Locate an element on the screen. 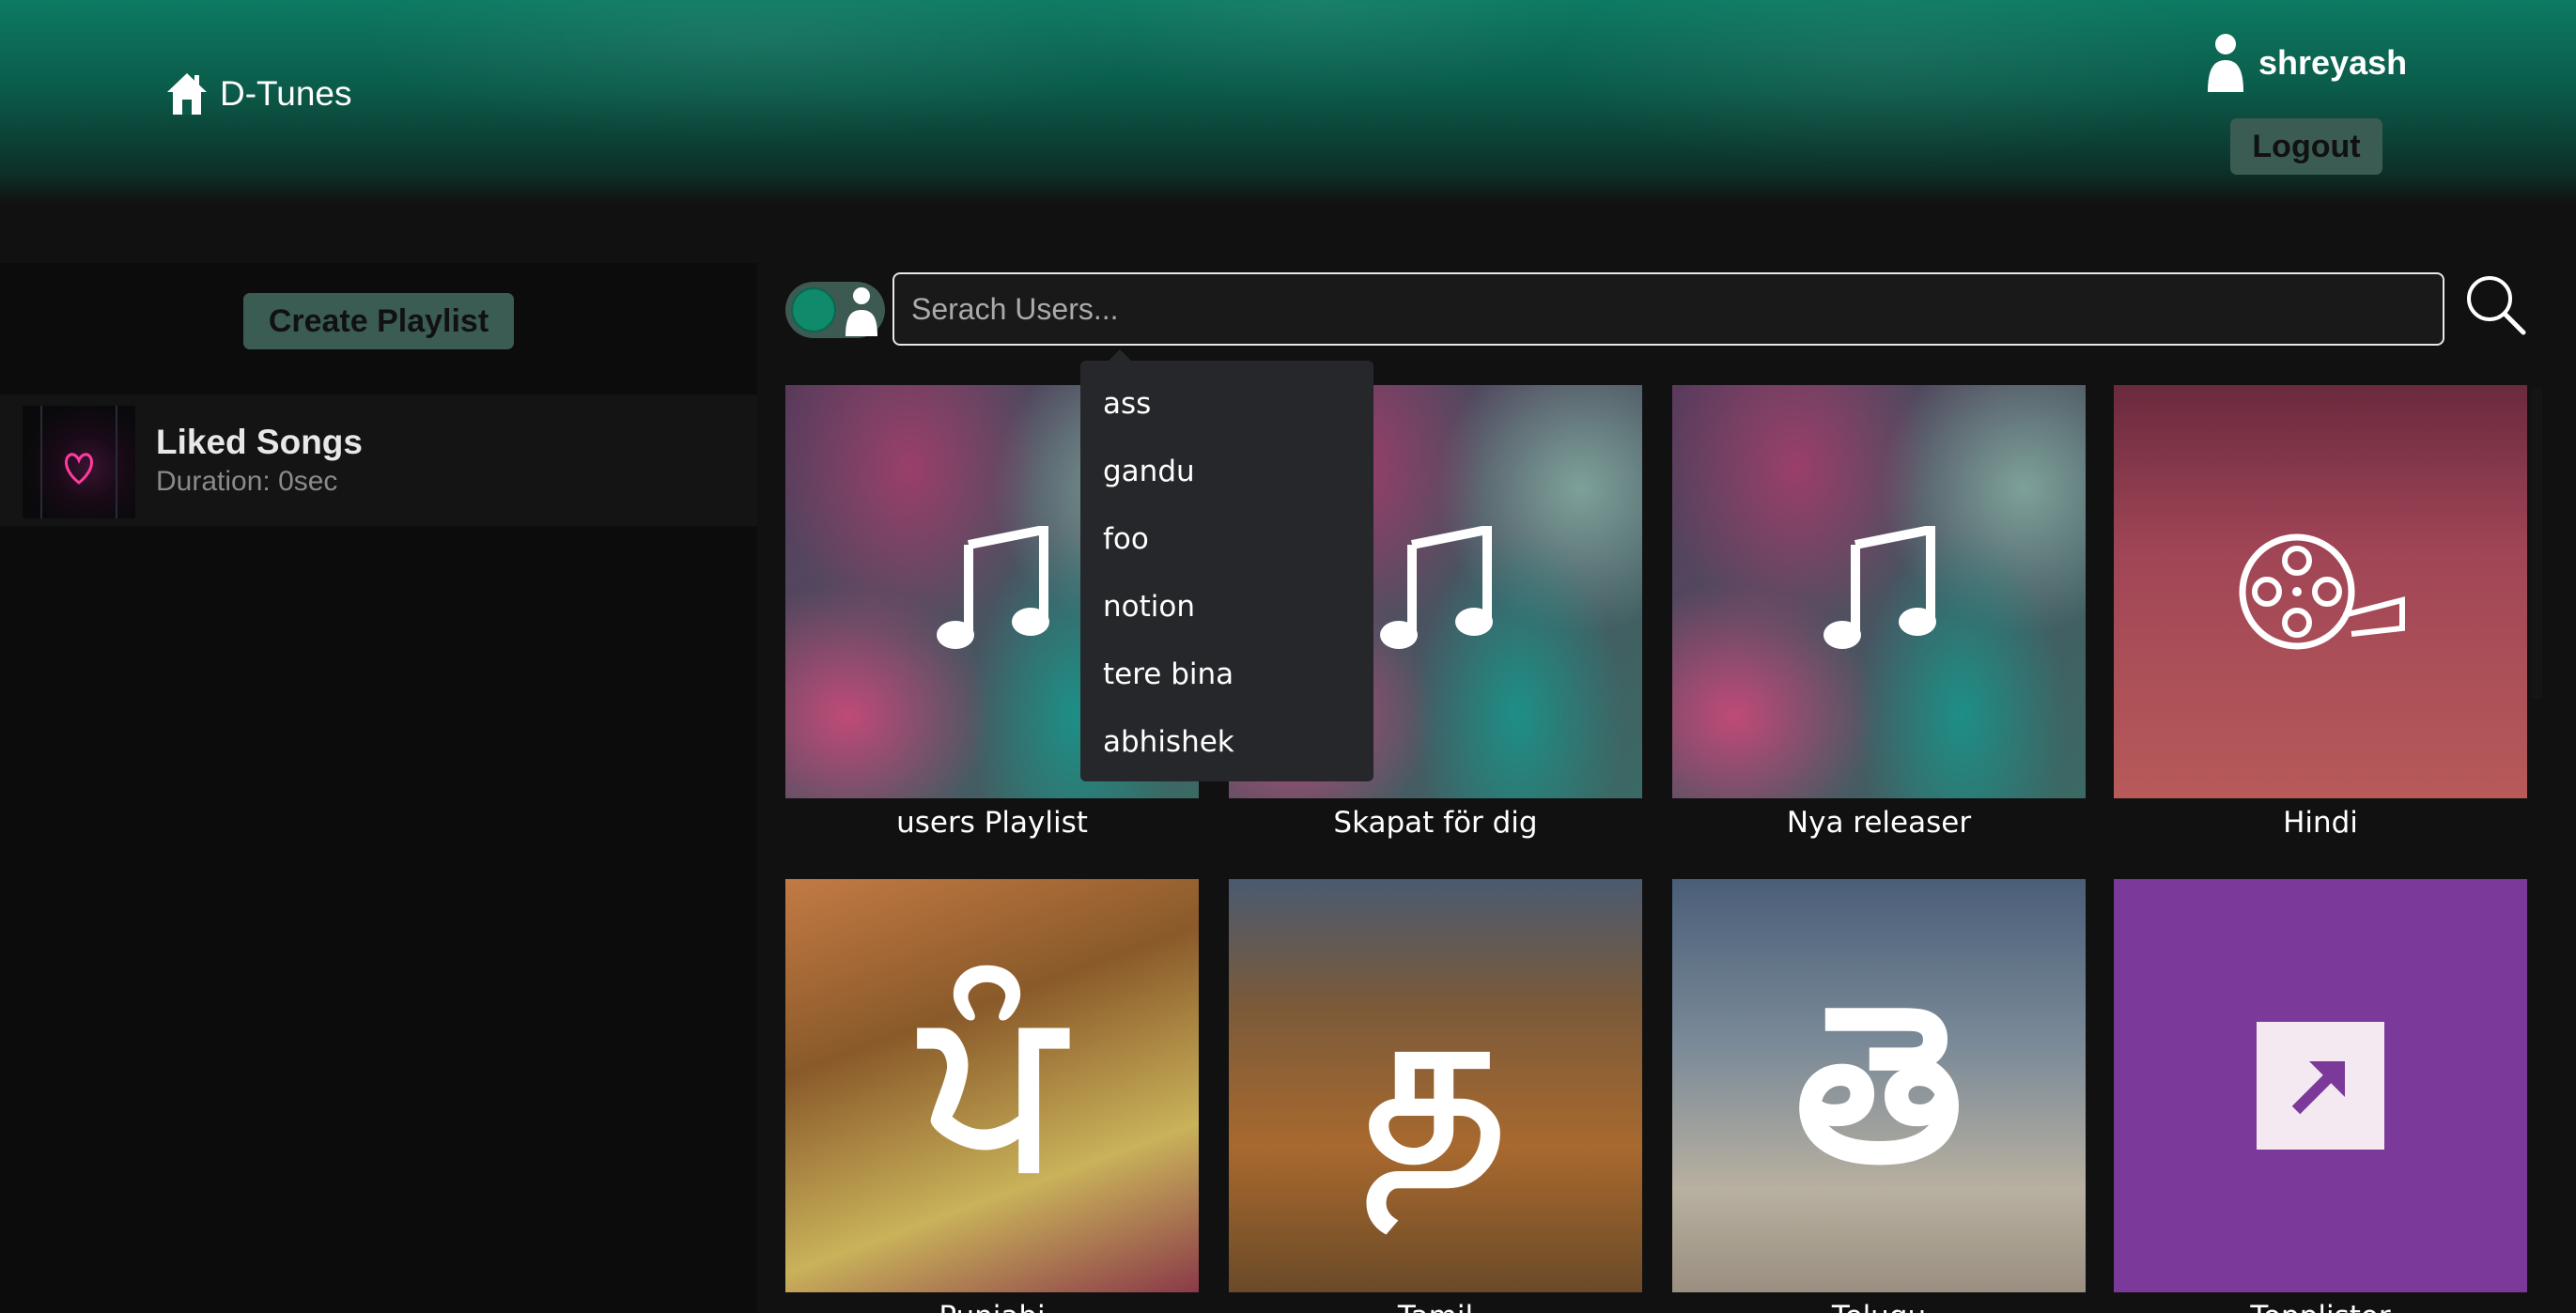 Image resolution: width=2576 pixels, height=1313 pixels. username: shreyash is located at coordinates (2333, 63).